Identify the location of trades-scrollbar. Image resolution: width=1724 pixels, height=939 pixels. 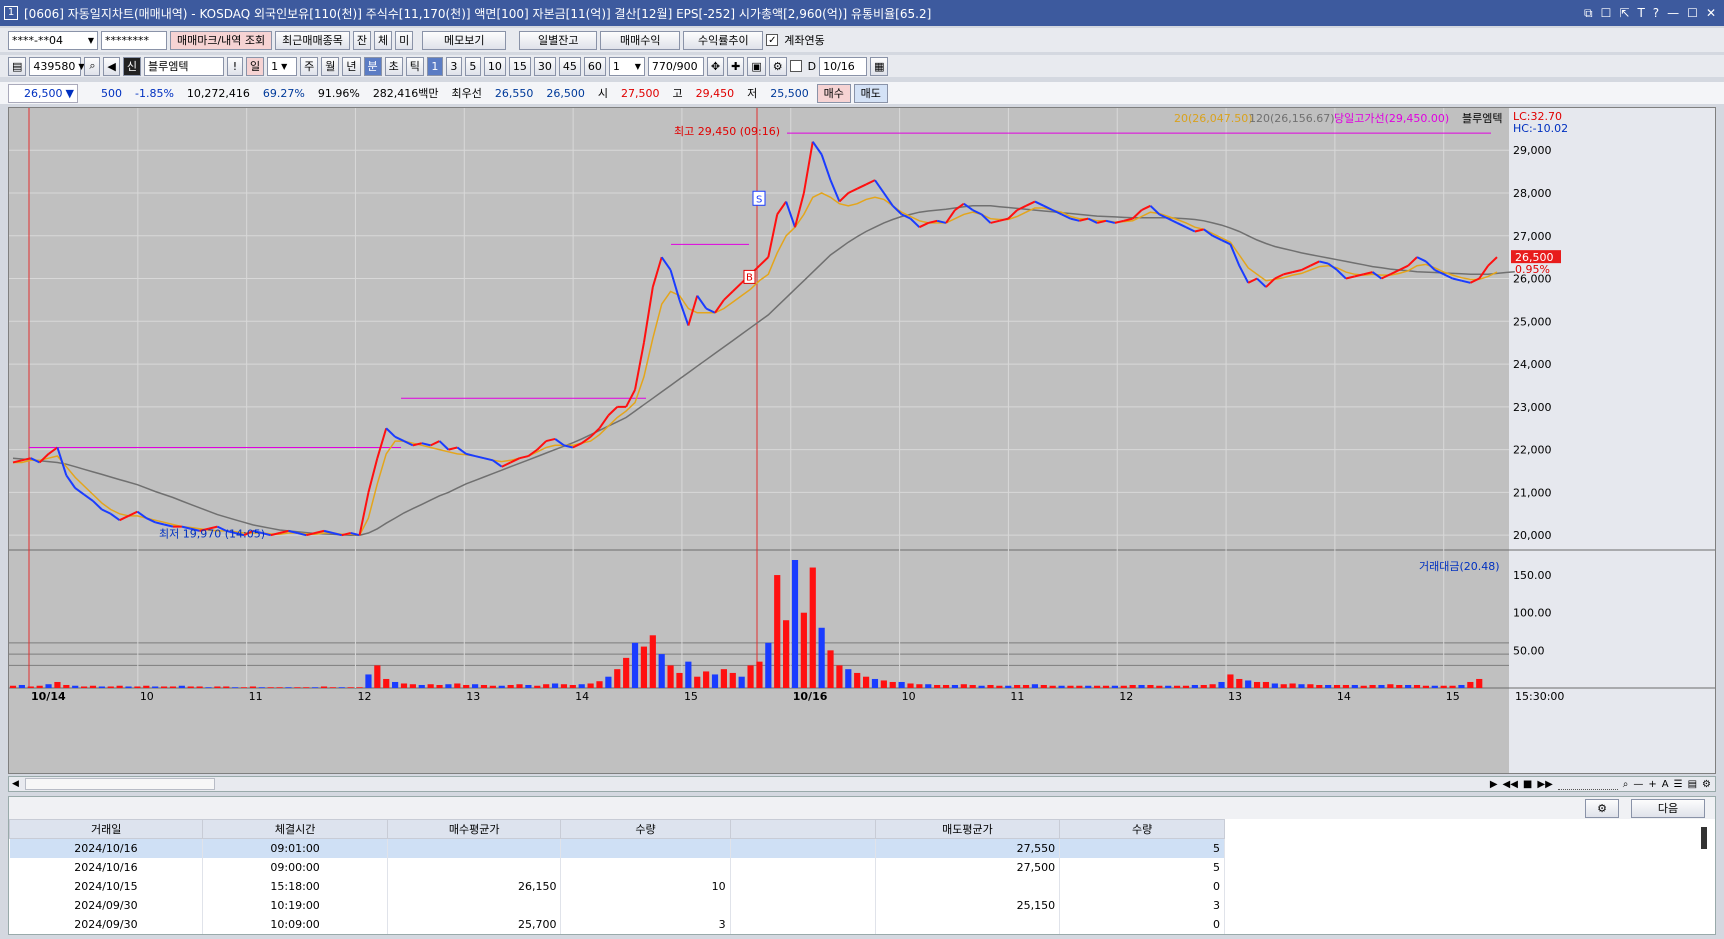
(1704, 838).